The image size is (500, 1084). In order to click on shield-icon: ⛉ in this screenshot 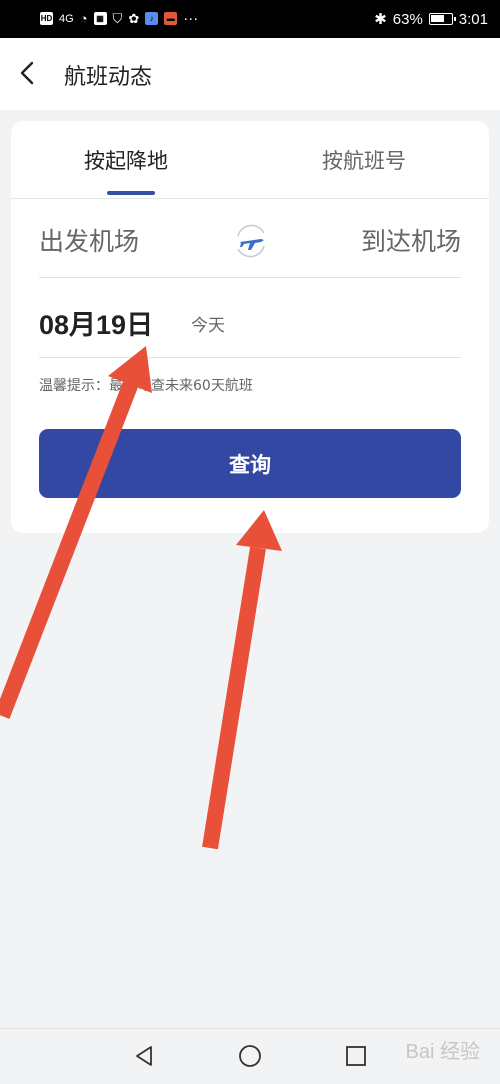, I will do `click(117, 18)`.